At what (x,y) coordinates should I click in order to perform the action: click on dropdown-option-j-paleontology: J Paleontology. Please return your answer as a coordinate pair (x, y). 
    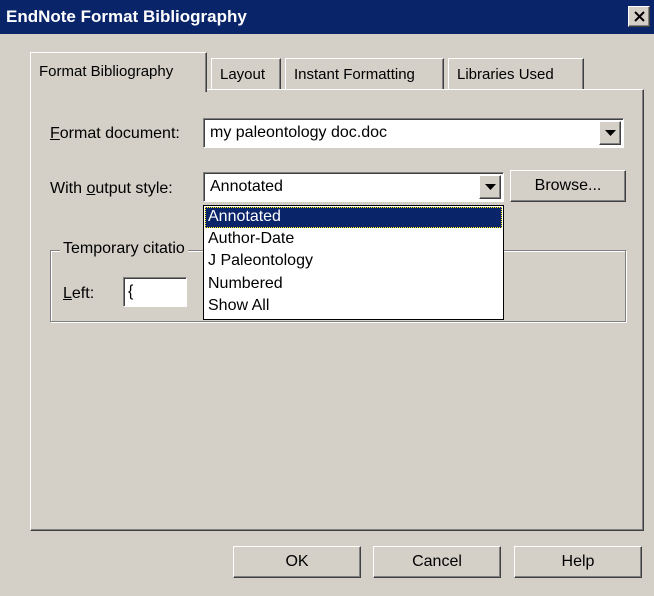
    Looking at the image, I should click on (353, 261).